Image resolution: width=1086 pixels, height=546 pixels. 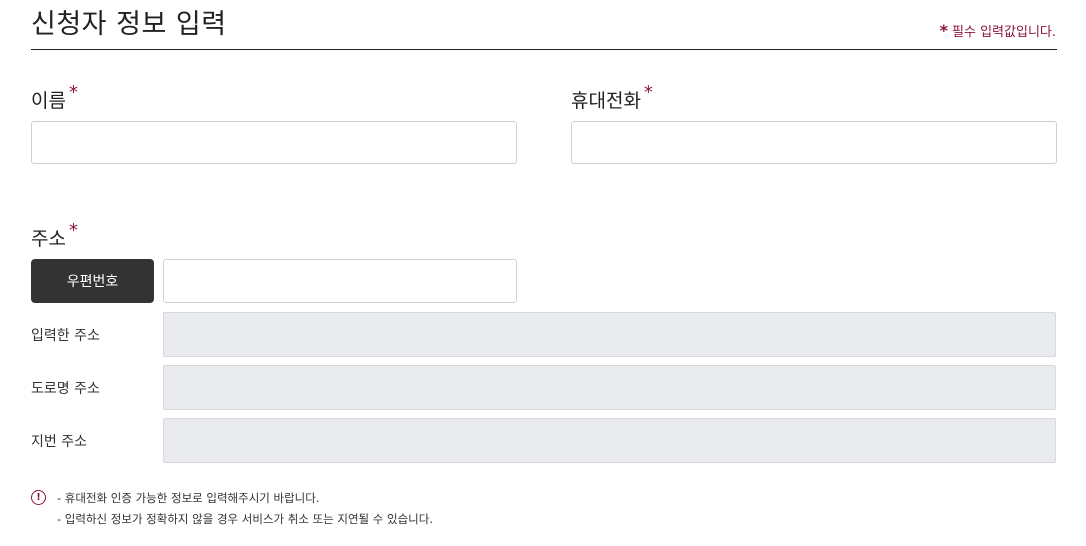 I want to click on name-label-text: 이름, so click(x=48, y=101).